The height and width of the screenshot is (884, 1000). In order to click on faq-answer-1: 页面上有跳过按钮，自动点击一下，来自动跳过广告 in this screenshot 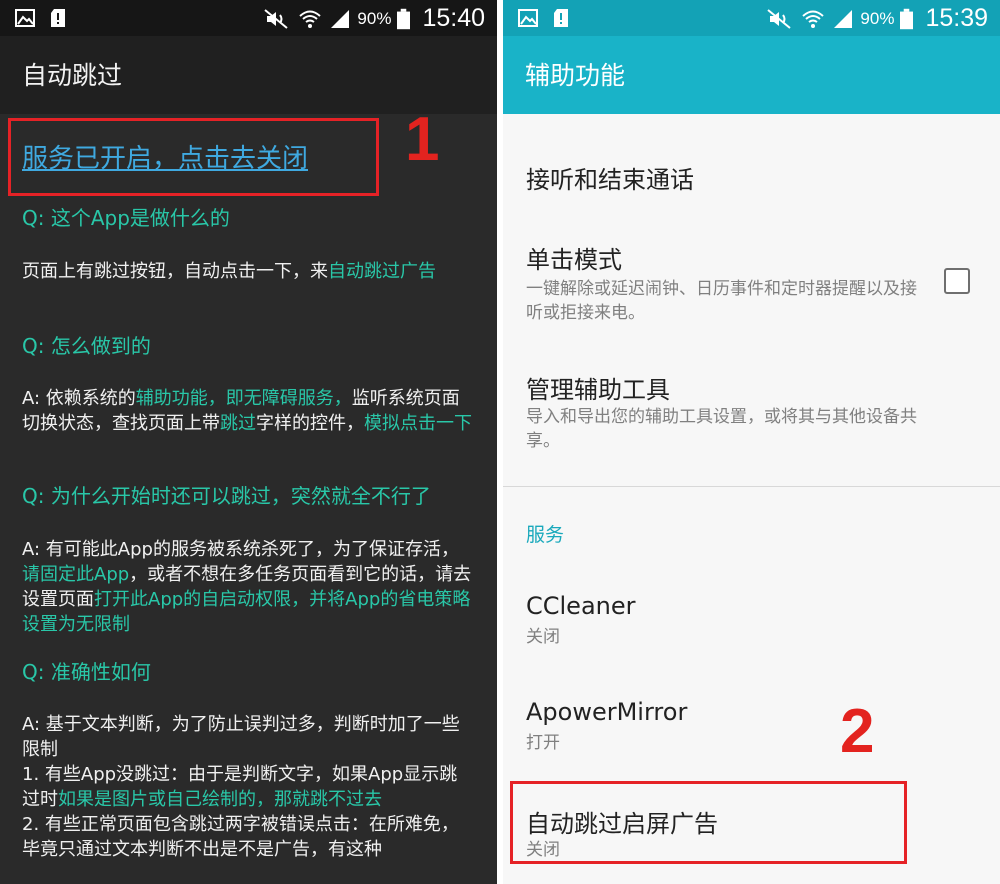, I will do `click(247, 271)`.